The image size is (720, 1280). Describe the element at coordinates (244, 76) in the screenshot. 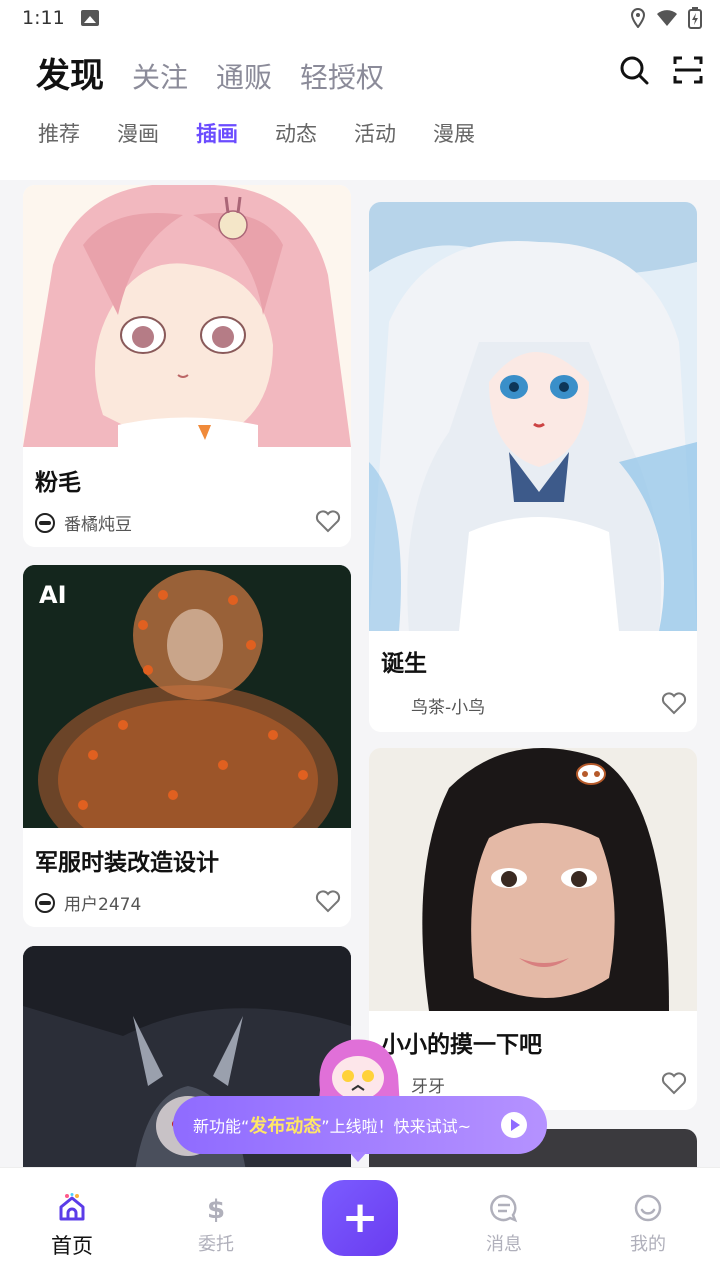

I see `tab-shop: 通贩` at that location.